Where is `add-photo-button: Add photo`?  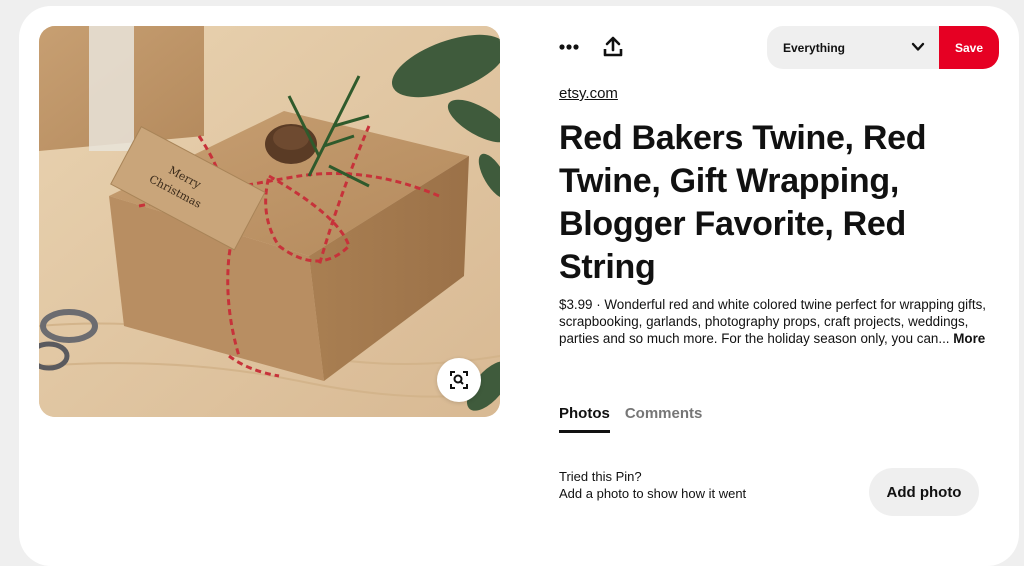
add-photo-button: Add photo is located at coordinates (924, 492).